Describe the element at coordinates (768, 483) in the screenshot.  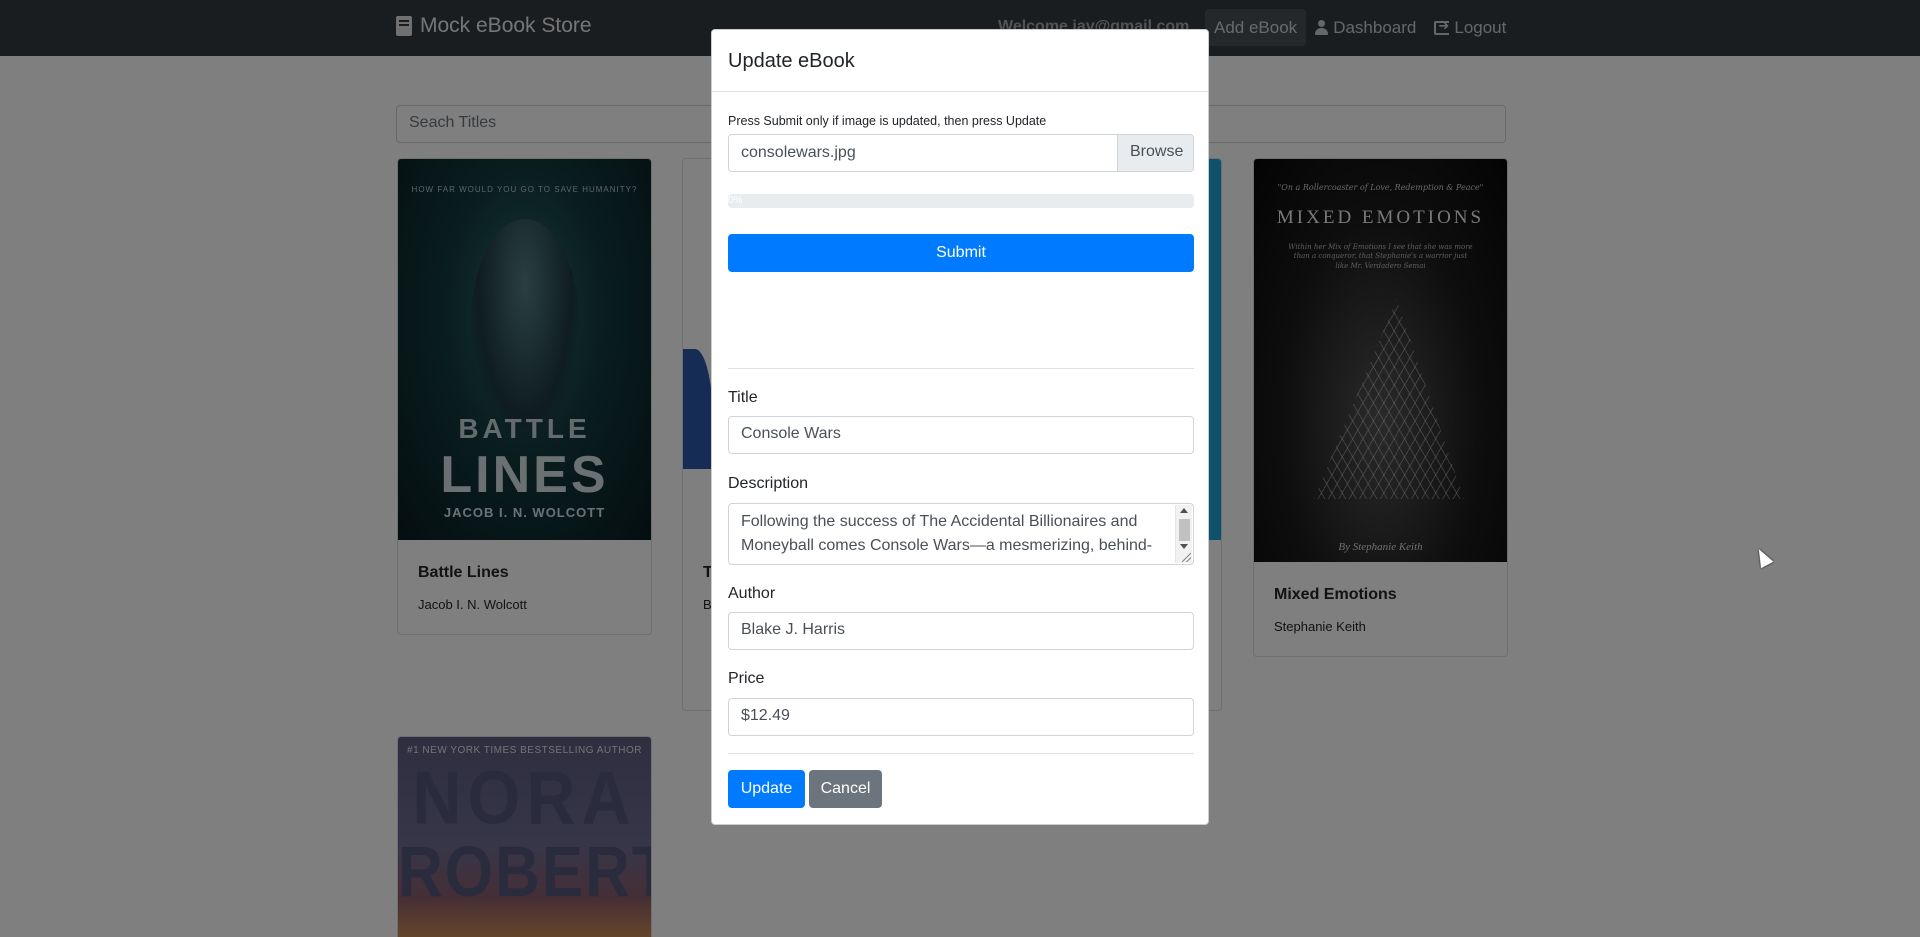
I see `description-label: Description` at that location.